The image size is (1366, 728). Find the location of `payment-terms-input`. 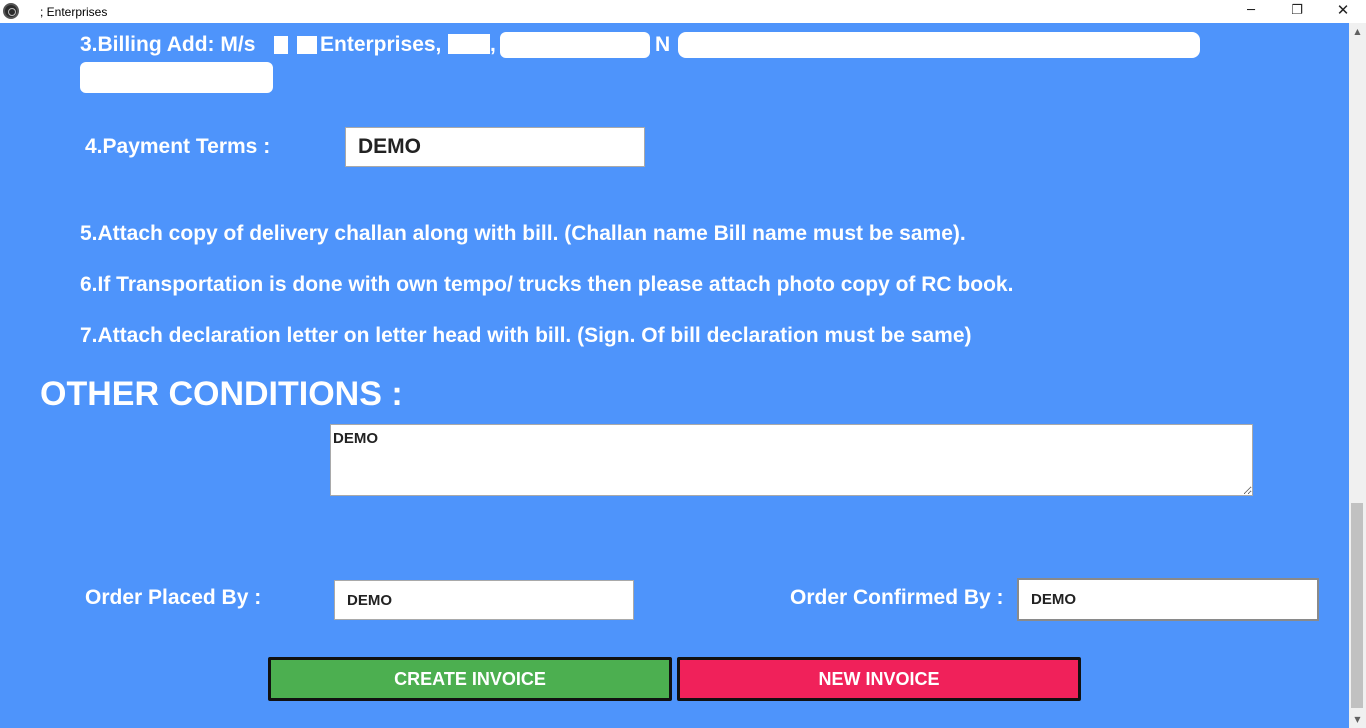

payment-terms-input is located at coordinates (495, 147).